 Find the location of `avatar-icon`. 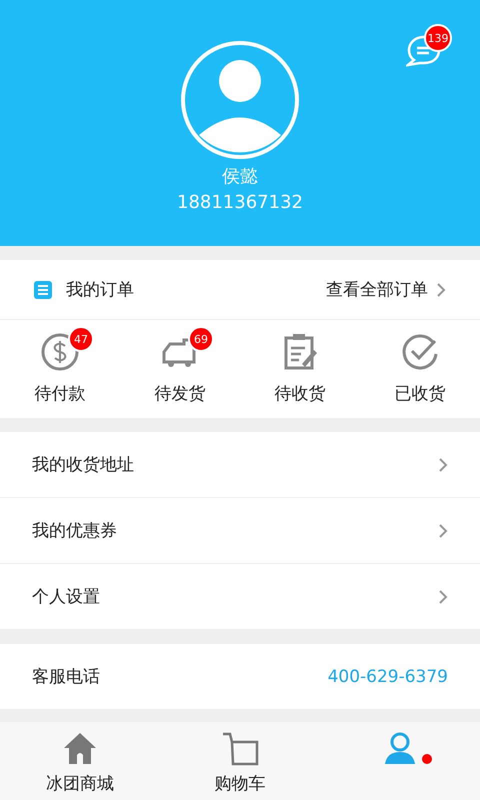

avatar-icon is located at coordinates (240, 100).